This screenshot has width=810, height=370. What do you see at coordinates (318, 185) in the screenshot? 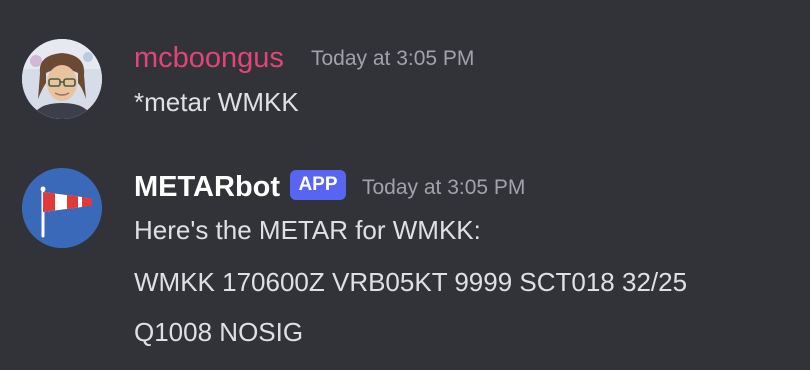
I see `app-badge: APP` at bounding box center [318, 185].